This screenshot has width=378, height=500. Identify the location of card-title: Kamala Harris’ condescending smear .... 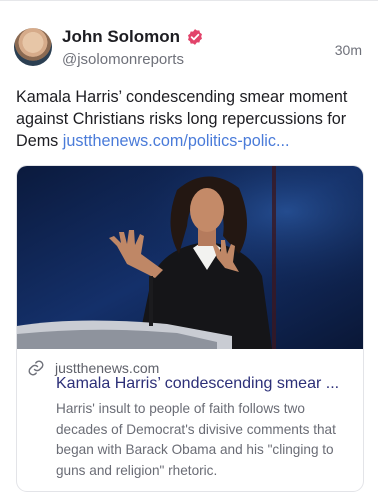
(206, 384).